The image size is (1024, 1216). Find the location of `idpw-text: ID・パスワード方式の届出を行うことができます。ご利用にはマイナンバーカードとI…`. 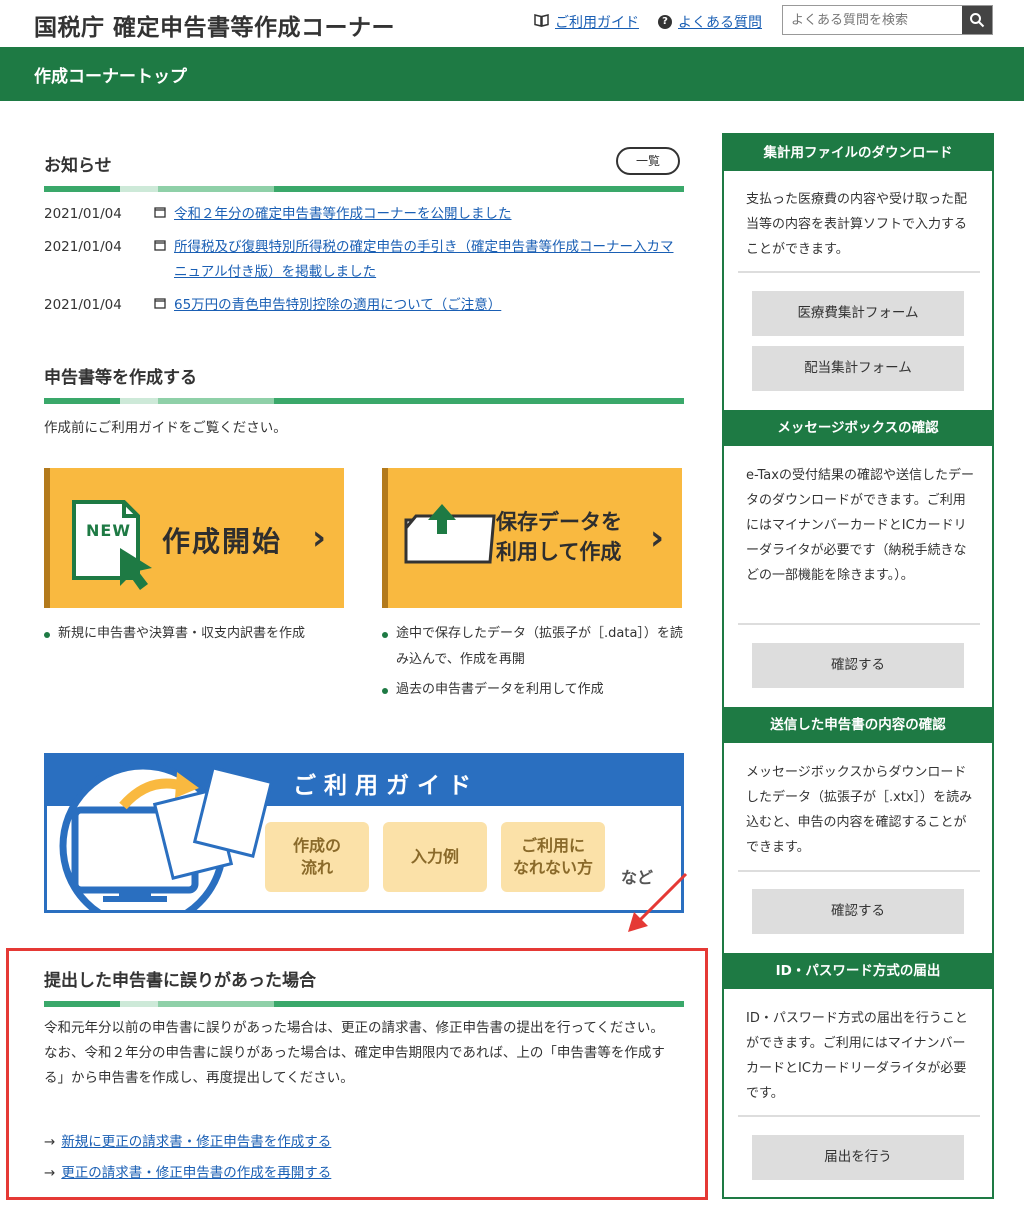

idpw-text: ID・パスワード方式の届出を行うことができます。ご利用にはマイナンバーカードとI… is located at coordinates (857, 1056).